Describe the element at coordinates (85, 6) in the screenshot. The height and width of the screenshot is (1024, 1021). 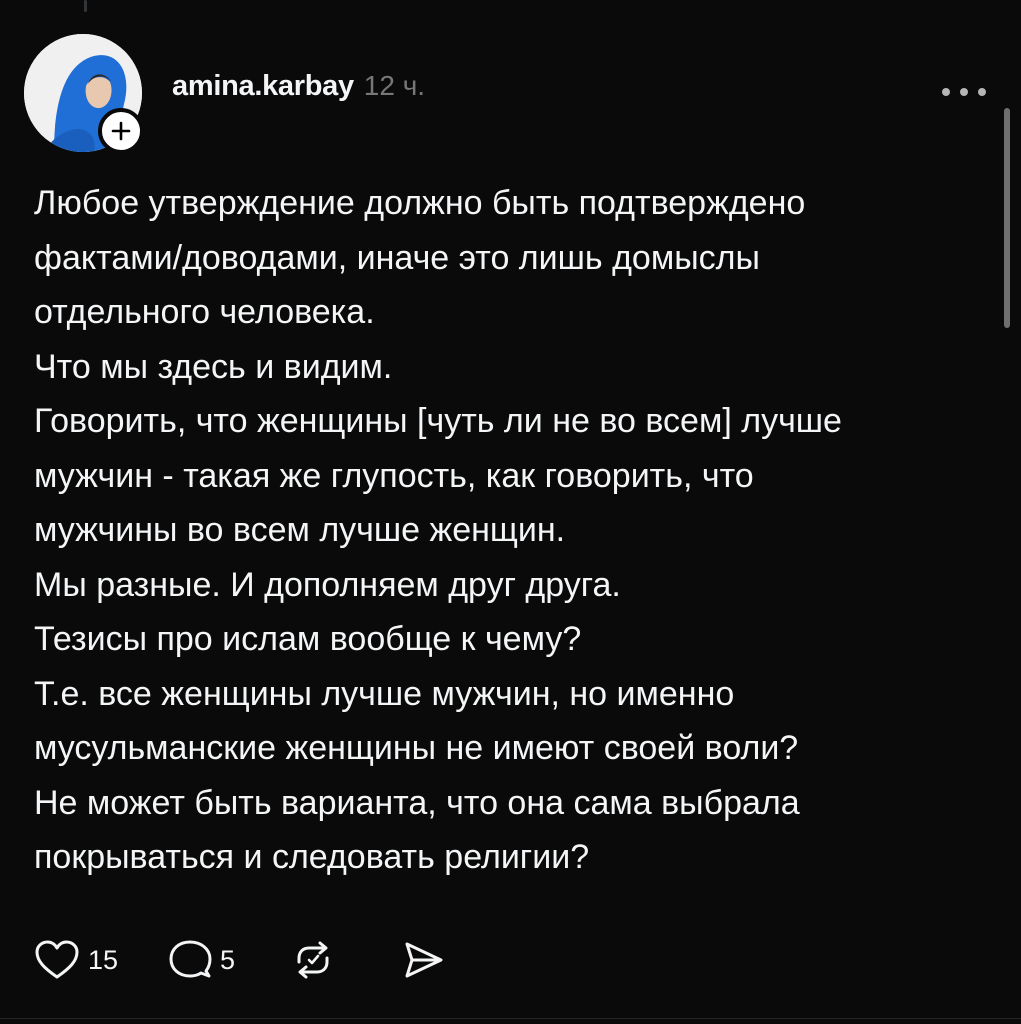
I see `thread-connector-line` at that location.